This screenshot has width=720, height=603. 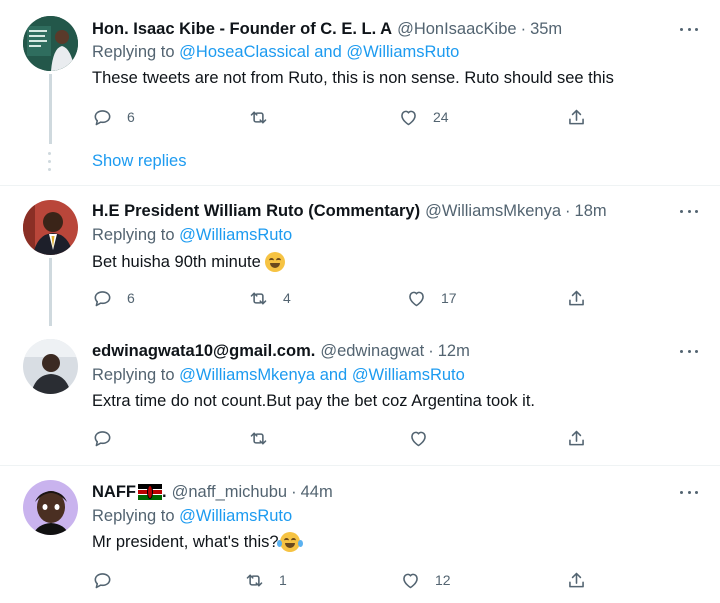 What do you see at coordinates (283, 580) in the screenshot?
I see `retweet-count: 1` at bounding box center [283, 580].